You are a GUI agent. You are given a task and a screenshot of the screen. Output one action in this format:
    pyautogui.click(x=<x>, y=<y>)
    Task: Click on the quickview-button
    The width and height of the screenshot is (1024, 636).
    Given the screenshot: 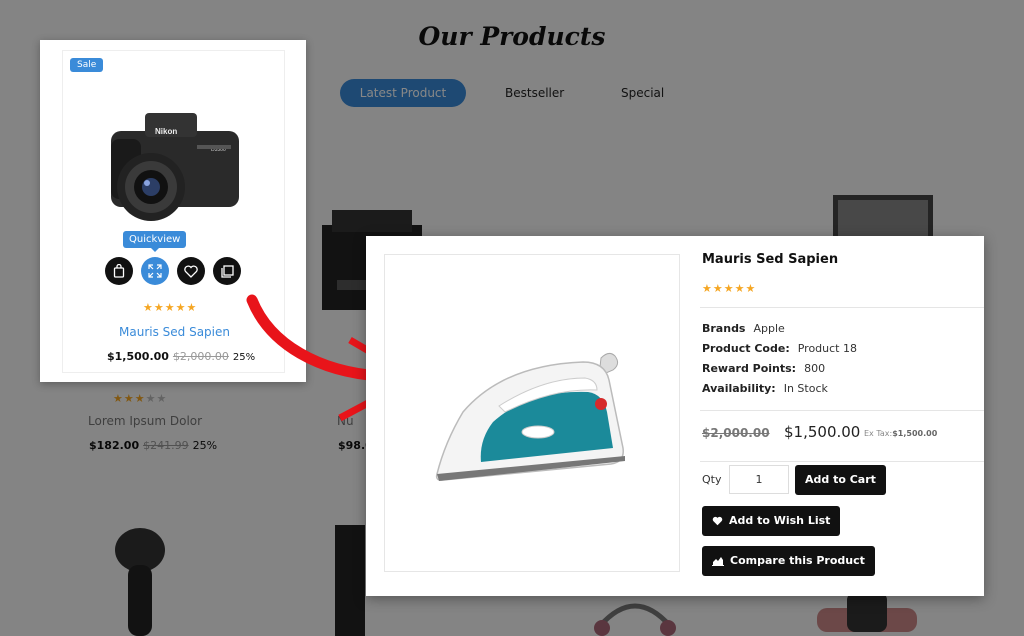 What is the action you would take?
    pyautogui.click(x=155, y=271)
    